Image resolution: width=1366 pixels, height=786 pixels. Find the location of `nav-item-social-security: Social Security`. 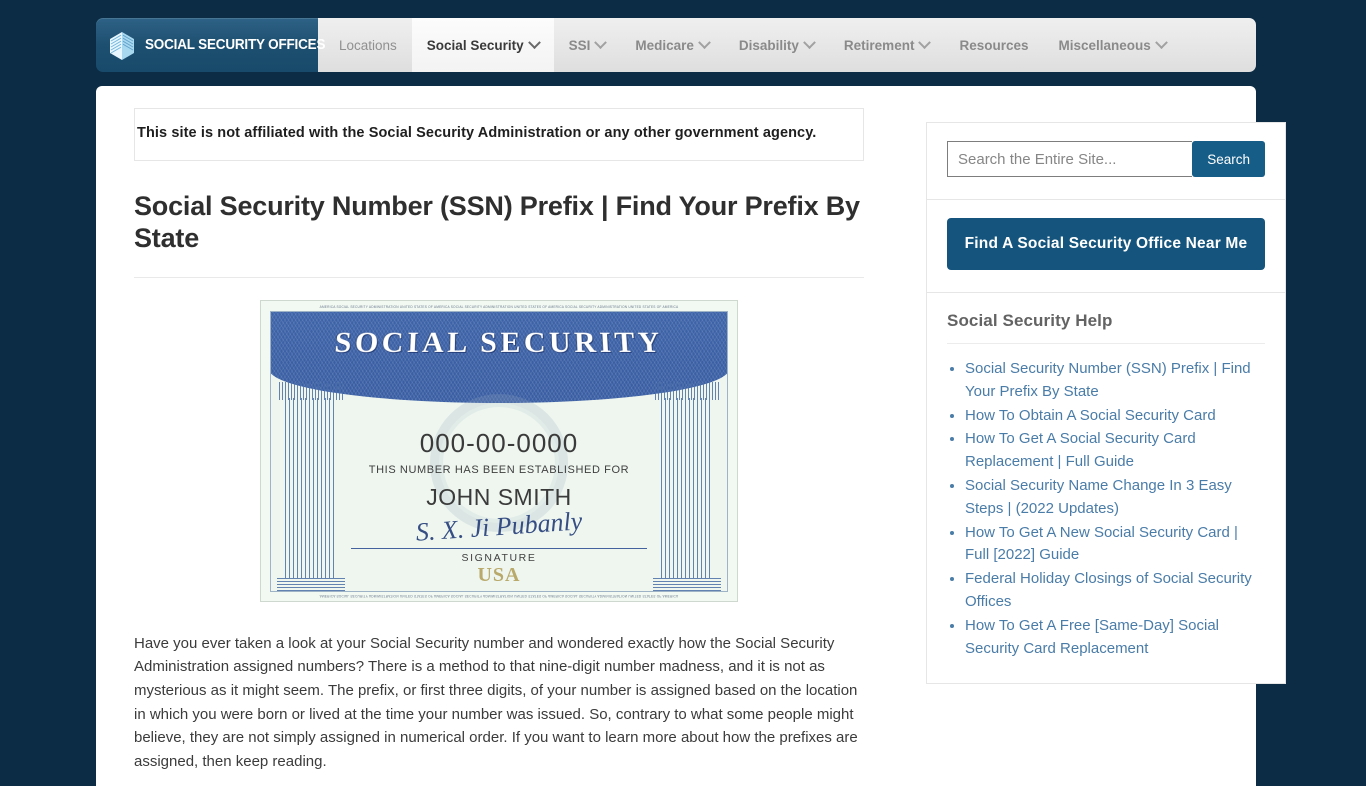

nav-item-social-security: Social Security is located at coordinates (482, 45).